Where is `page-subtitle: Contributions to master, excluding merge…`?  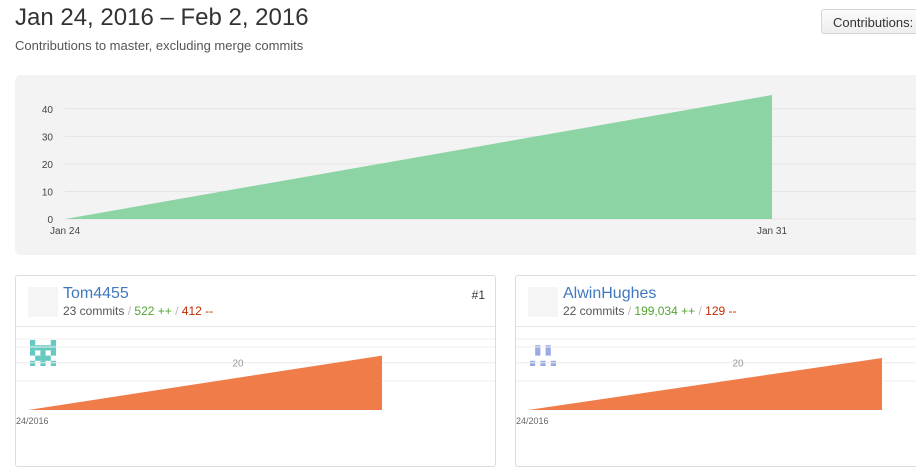
page-subtitle: Contributions to master, excluding merge… is located at coordinates (159, 45).